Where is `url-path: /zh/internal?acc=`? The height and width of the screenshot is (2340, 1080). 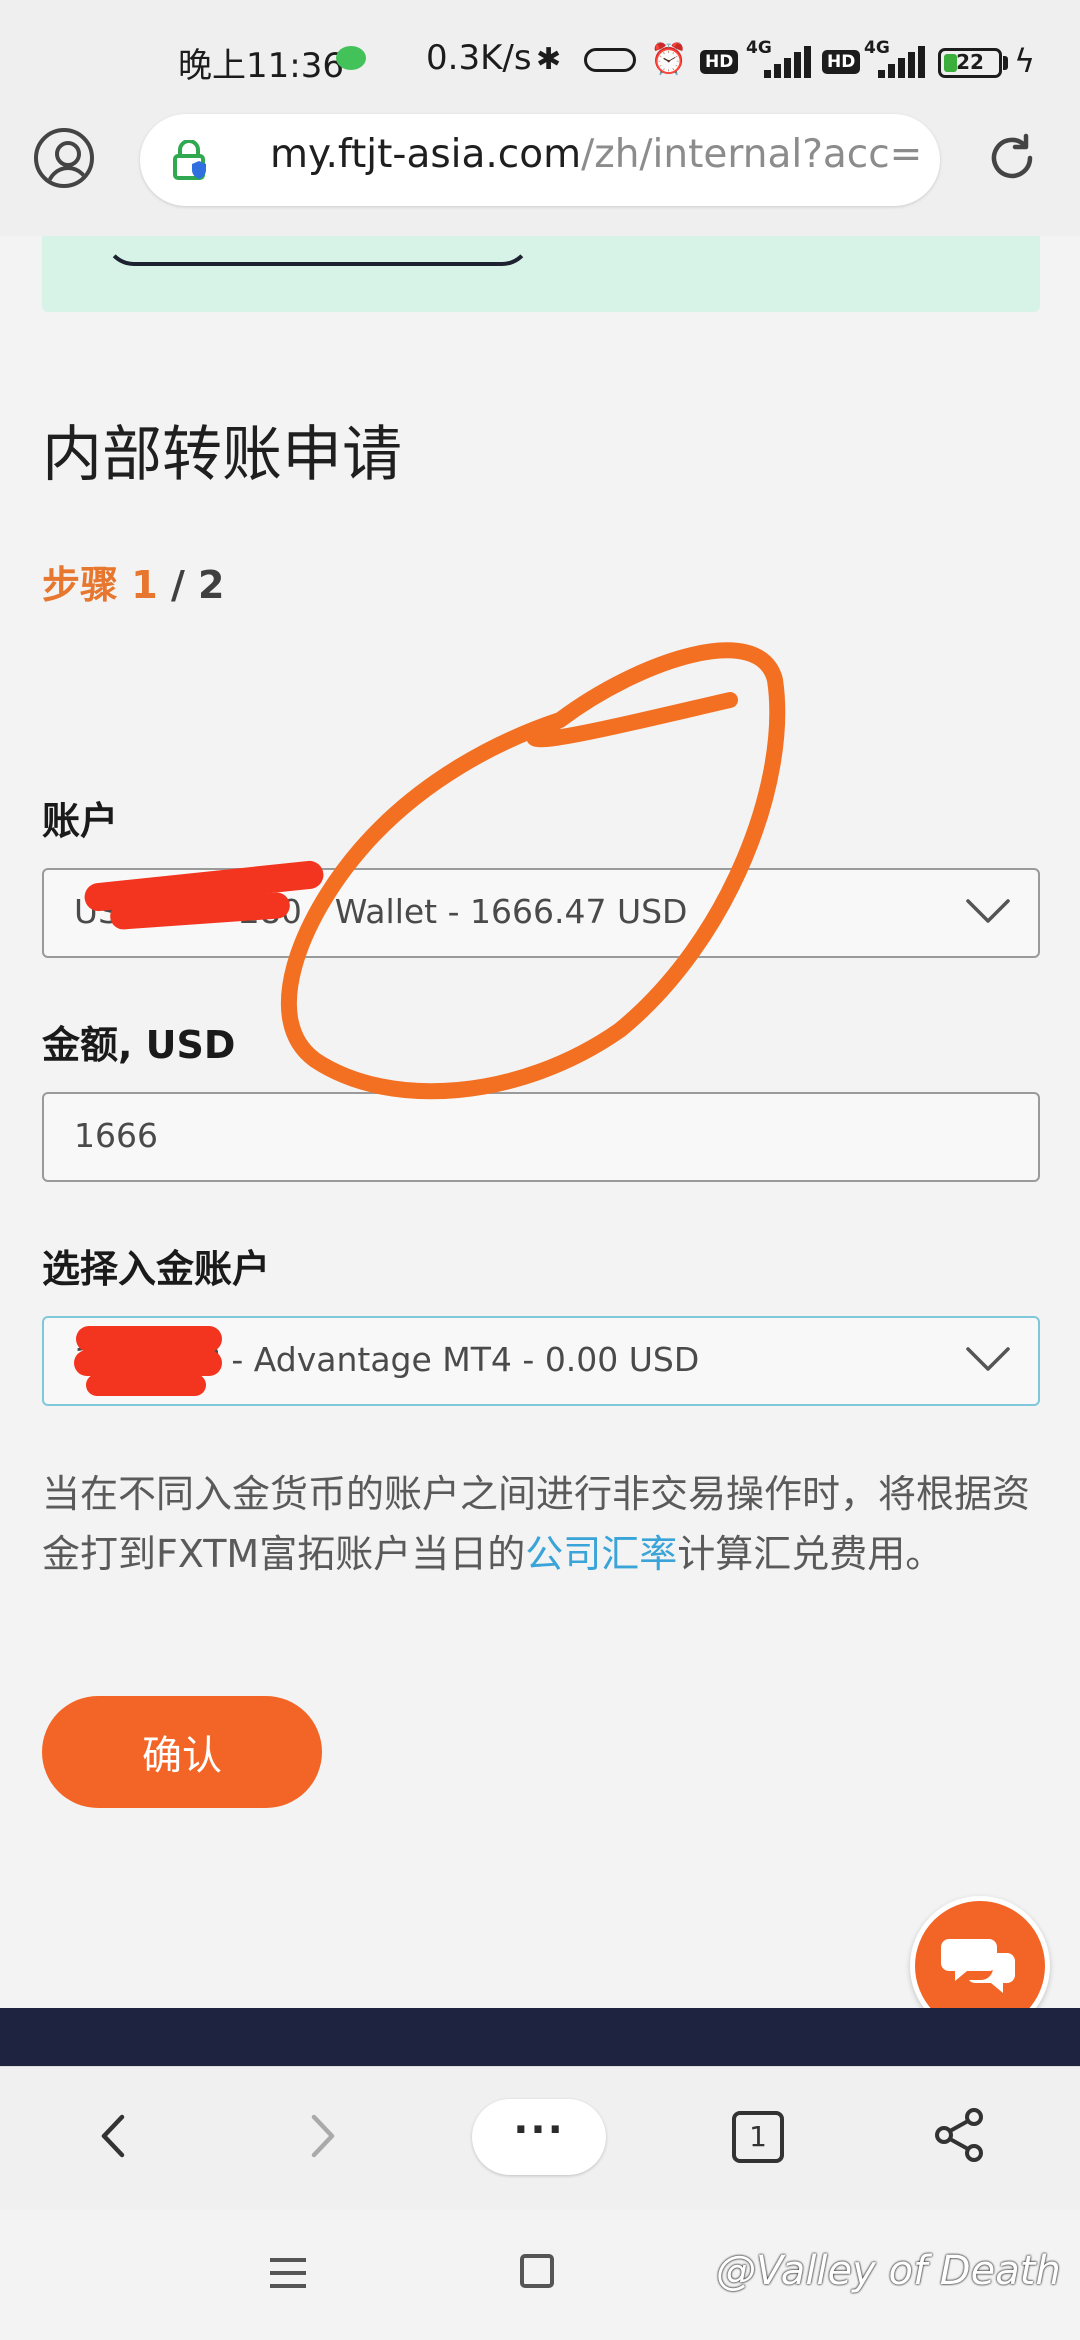
url-path: /zh/internal?acc= is located at coordinates (752, 154).